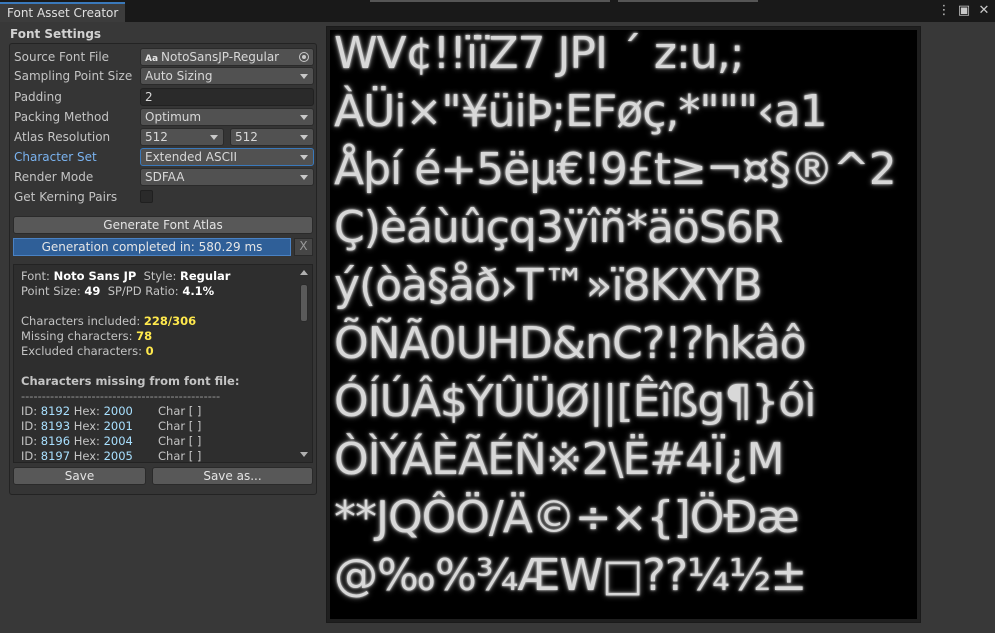 The image size is (995, 633). What do you see at coordinates (156, 137) in the screenshot?
I see `atlas-width-value: 512` at bounding box center [156, 137].